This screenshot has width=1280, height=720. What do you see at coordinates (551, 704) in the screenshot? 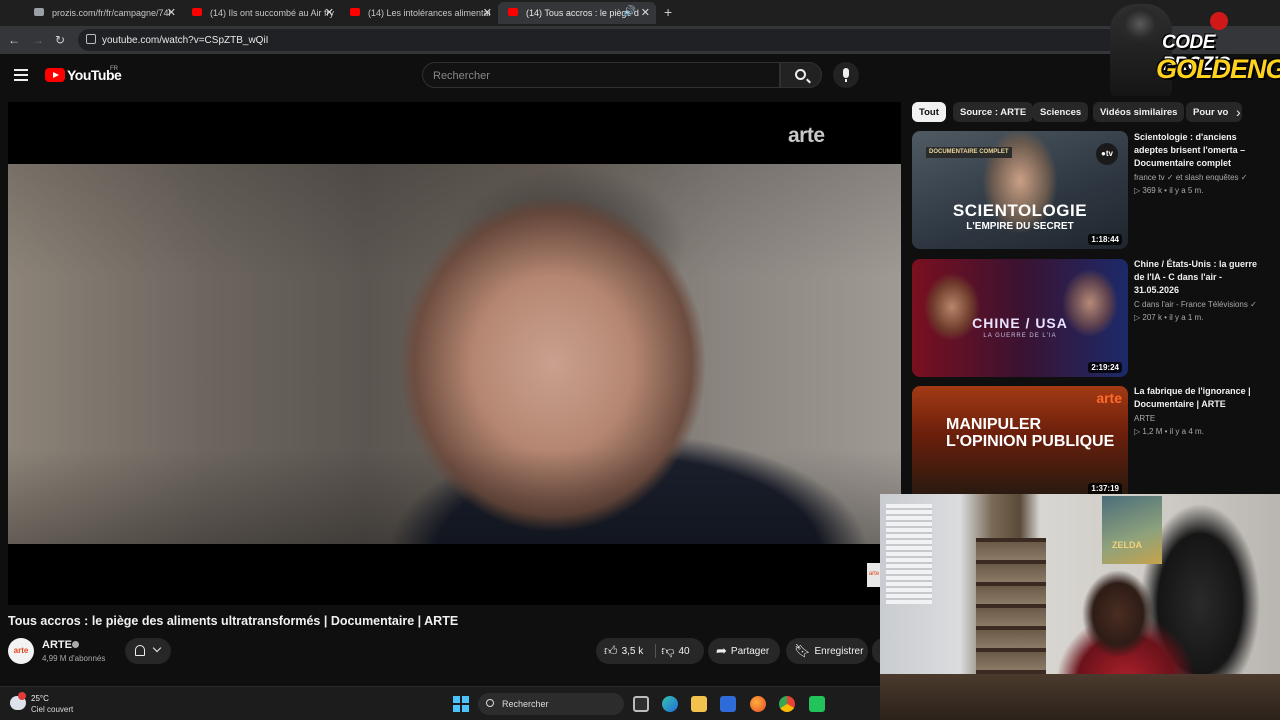
I see `taskbar-search: Rechercher` at bounding box center [551, 704].